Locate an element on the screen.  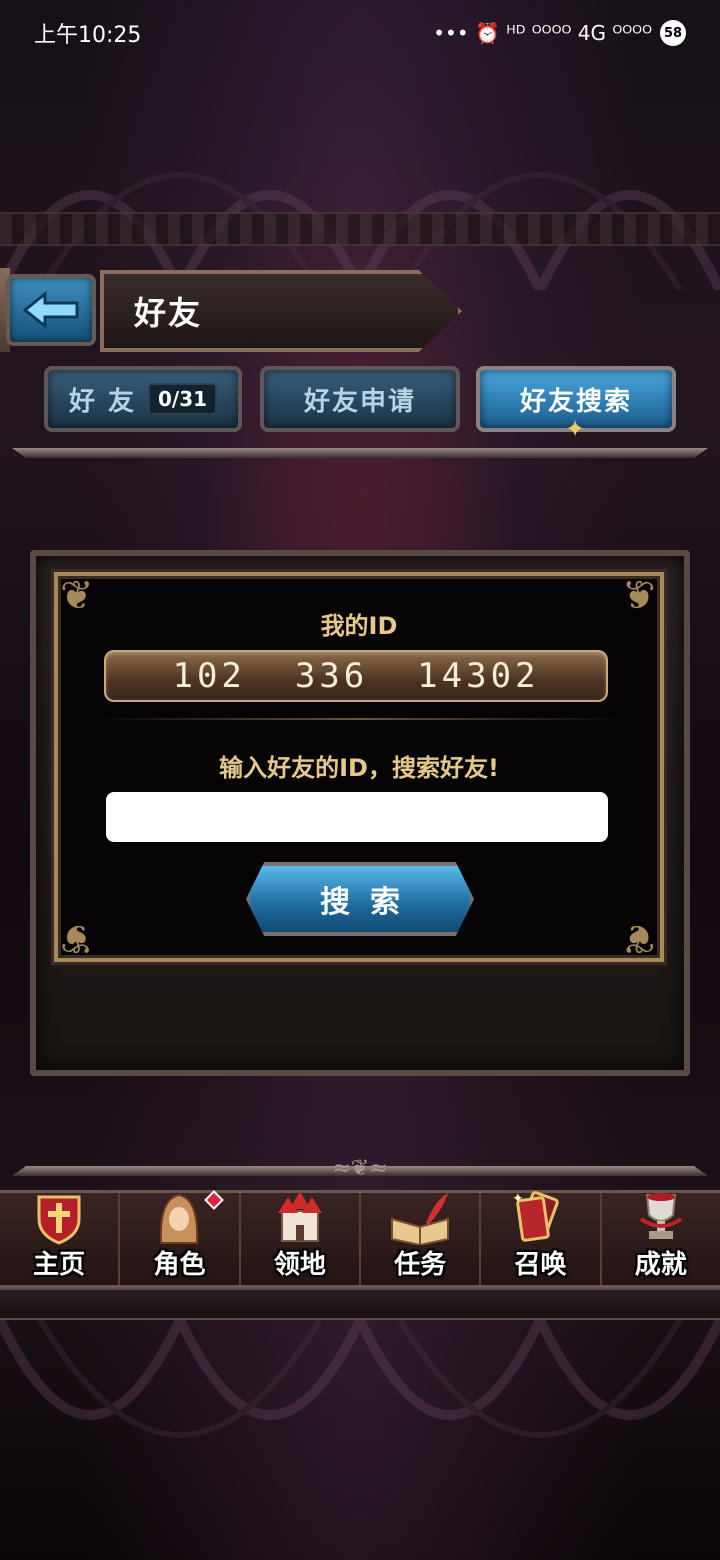
header-ornament-band is located at coordinates (360, 229).